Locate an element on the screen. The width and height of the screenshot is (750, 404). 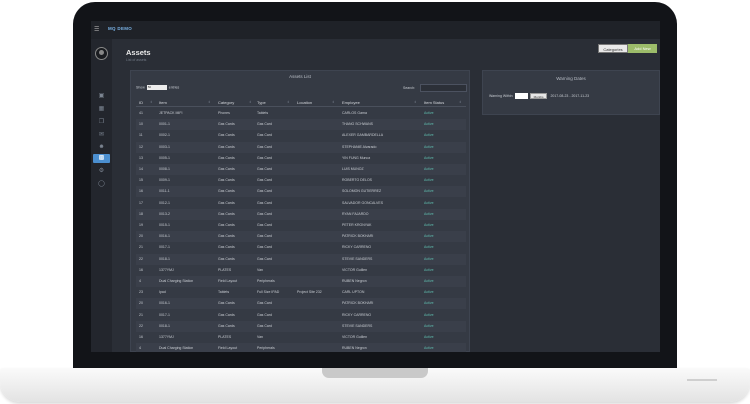
table-cell: THANG SCHWANS is located at coordinates (357, 124).